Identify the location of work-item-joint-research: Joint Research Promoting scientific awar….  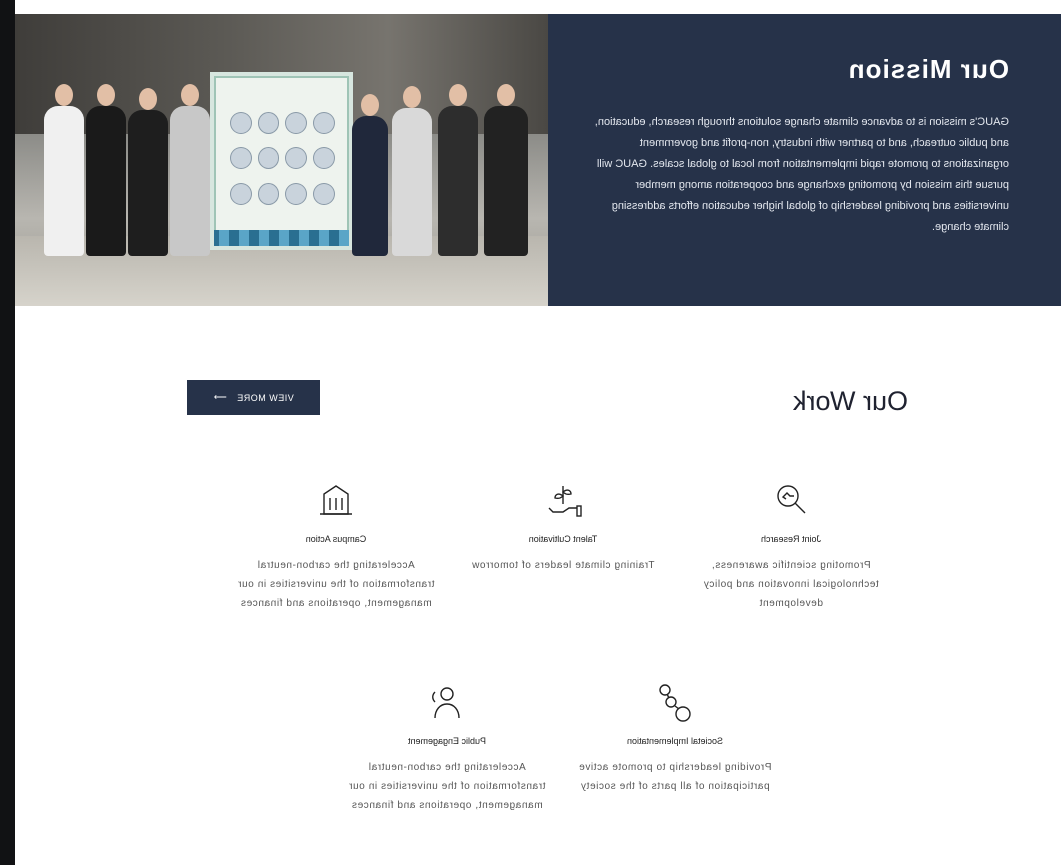
(791, 546).